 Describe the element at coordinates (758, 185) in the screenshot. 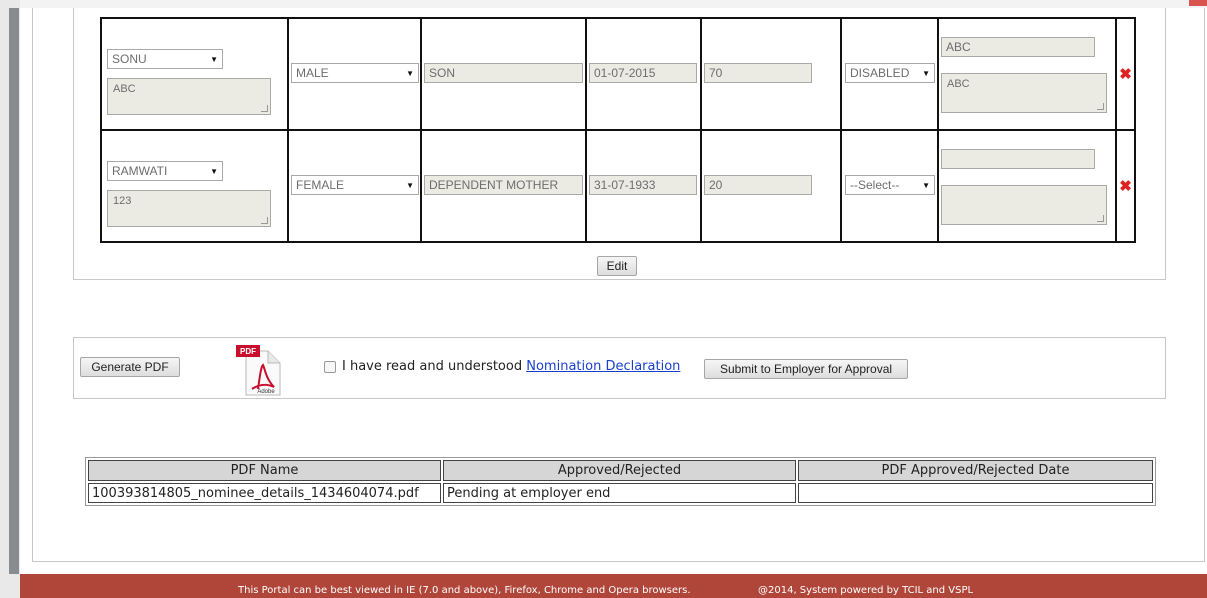

I see `share-field: 20` at that location.